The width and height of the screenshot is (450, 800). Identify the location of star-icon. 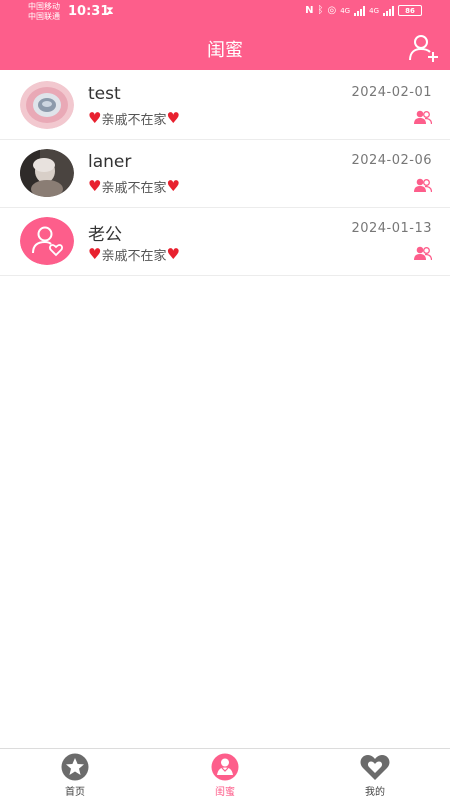
(75, 767).